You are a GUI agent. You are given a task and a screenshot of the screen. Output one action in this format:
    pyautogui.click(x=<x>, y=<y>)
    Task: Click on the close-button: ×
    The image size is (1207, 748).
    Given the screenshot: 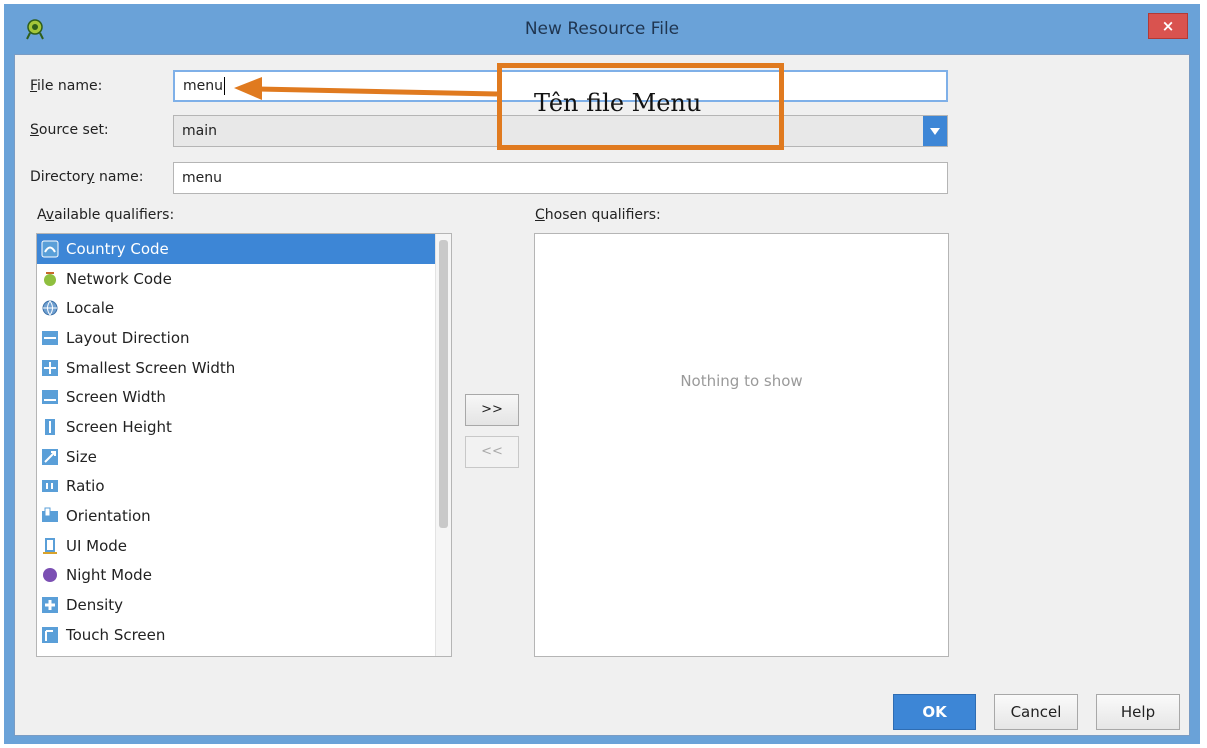 What is the action you would take?
    pyautogui.click(x=1168, y=26)
    